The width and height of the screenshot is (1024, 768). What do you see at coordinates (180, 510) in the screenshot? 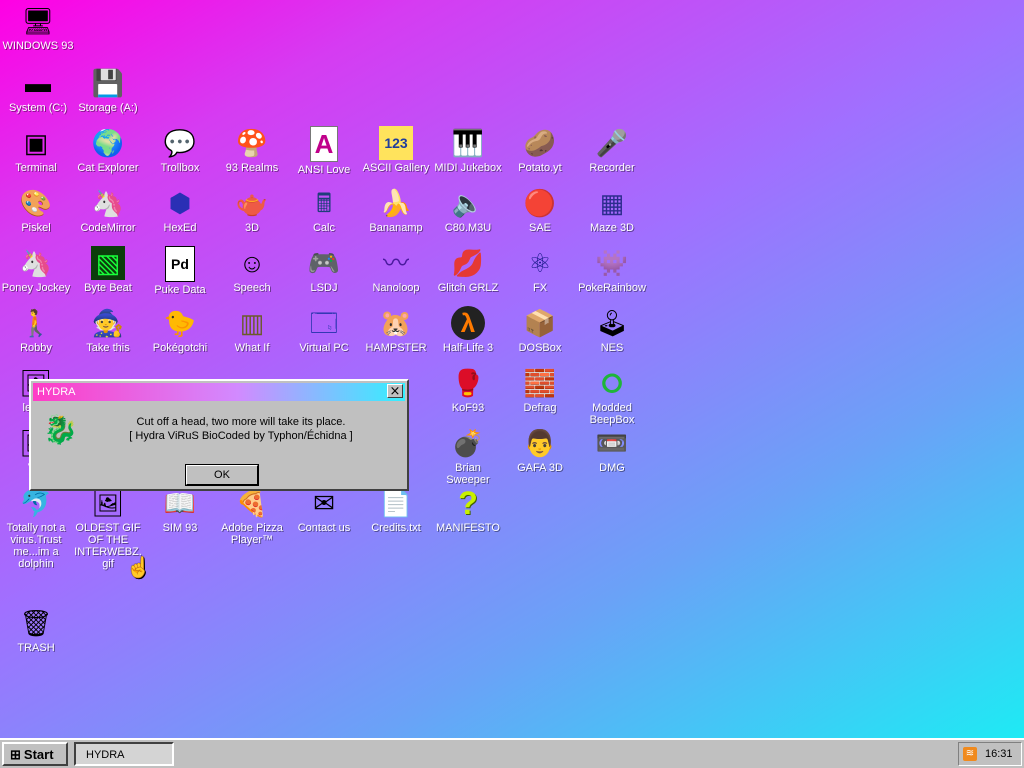
I see `desktop-icon-sim-93: 📖 SIM 93` at bounding box center [180, 510].